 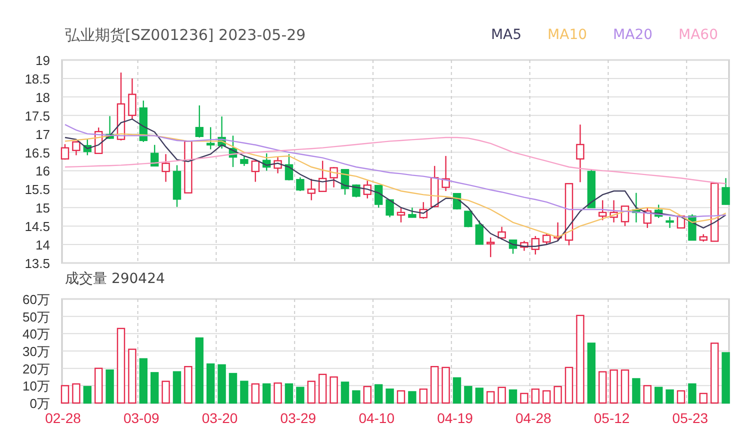 I want to click on axis-label: 0万, so click(x=40, y=403).